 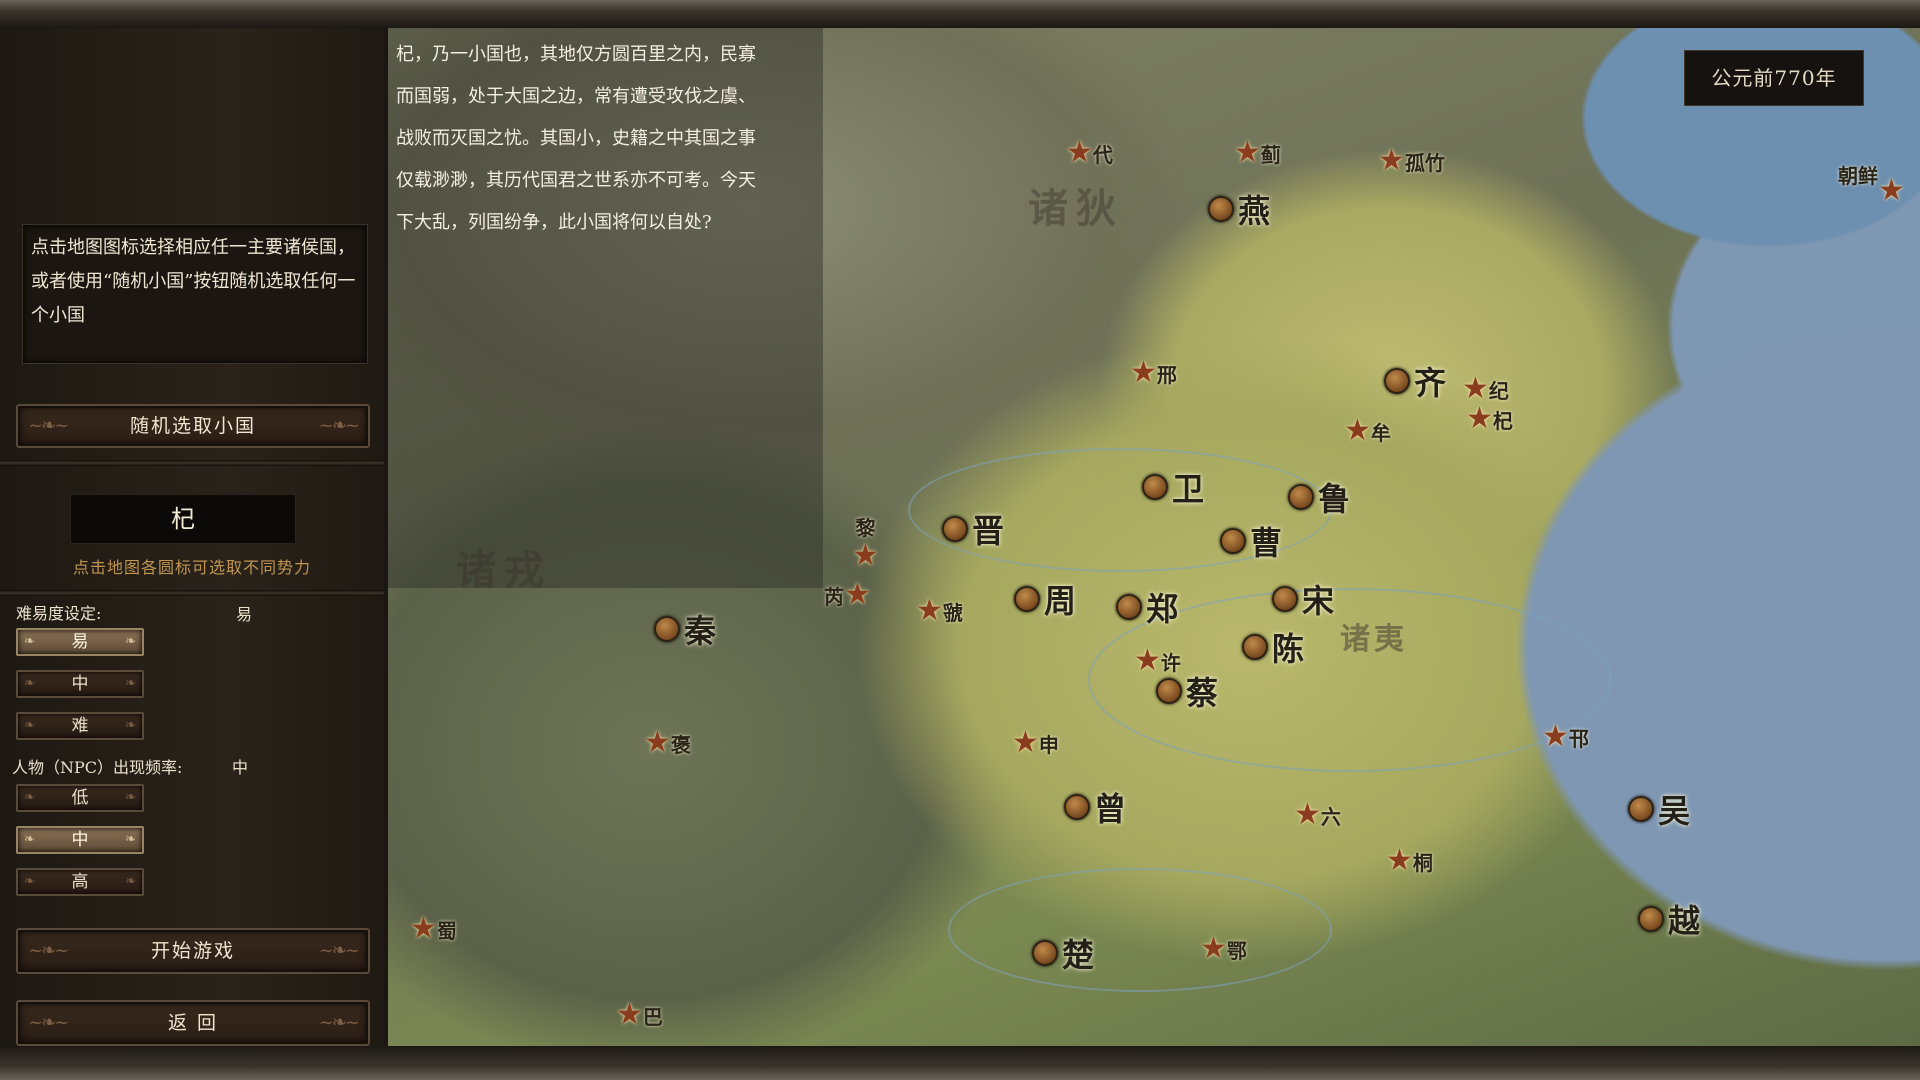 What do you see at coordinates (865, 541) in the screenshot?
I see `minor-state-li: ★ 黎` at bounding box center [865, 541].